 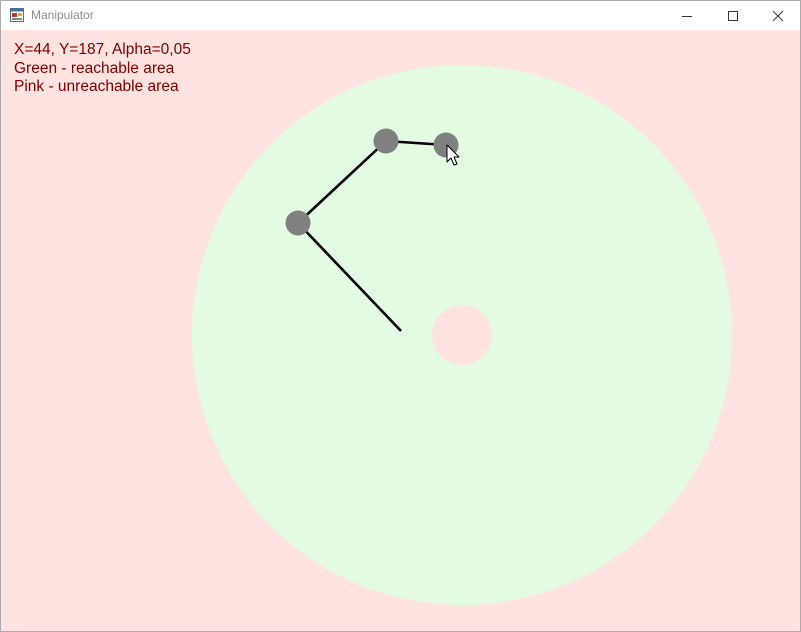 I want to click on minimize-button, so click(x=687, y=15).